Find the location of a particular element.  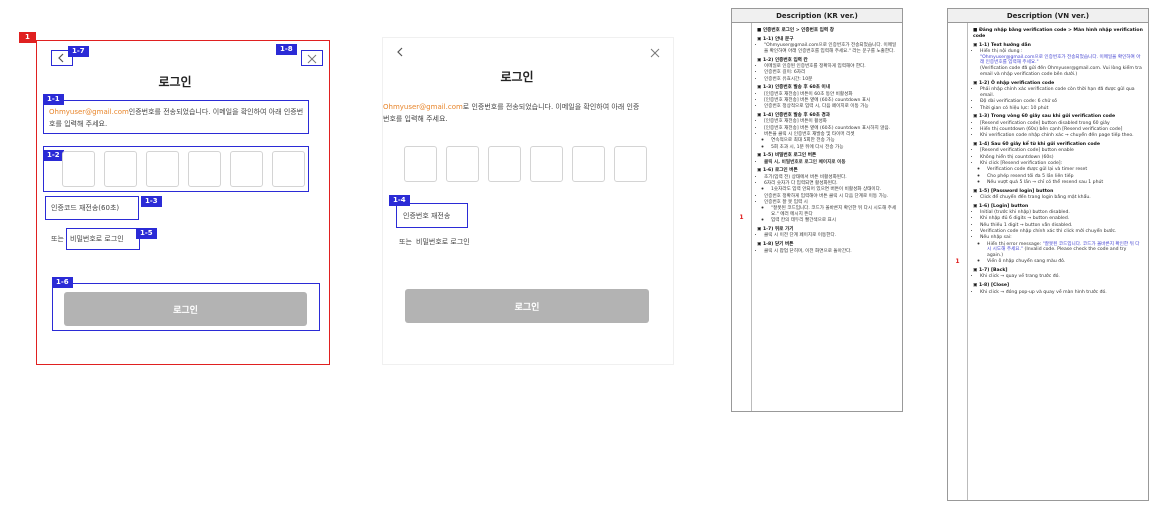

section-heading: ▣ 1-5) [Password login] button is located at coordinates (1013, 191).